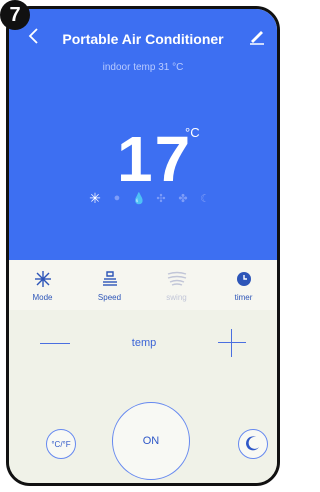  Describe the element at coordinates (183, 198) in the screenshot. I see `heat-icon: ✤` at that location.